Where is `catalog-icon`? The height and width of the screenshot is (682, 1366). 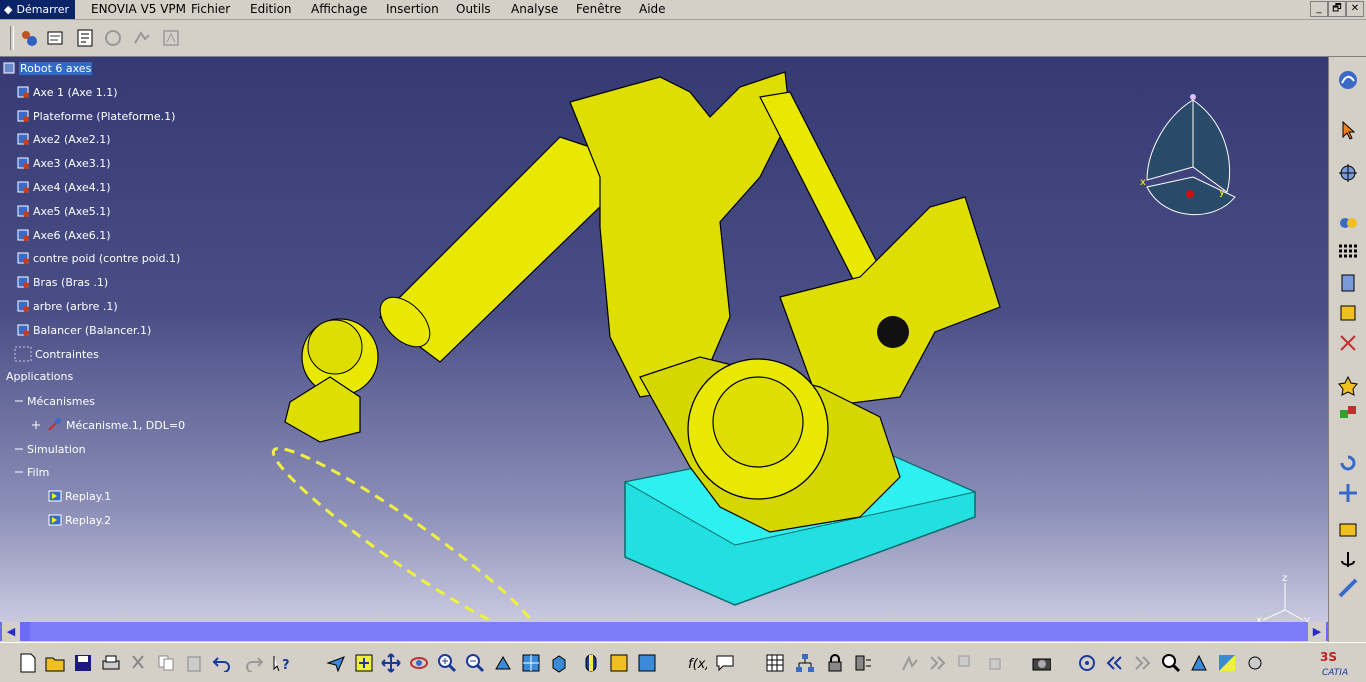
catalog-icon is located at coordinates (1348, 530).